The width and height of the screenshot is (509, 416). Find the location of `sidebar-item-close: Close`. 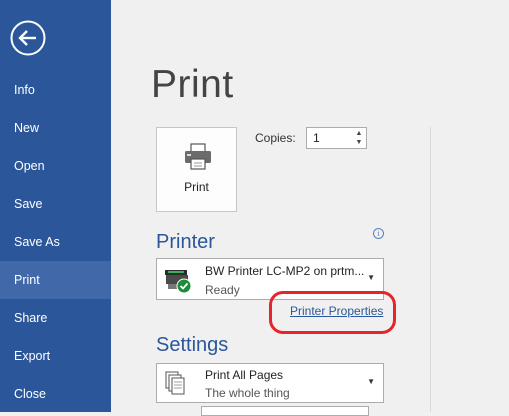

sidebar-item-close: Close is located at coordinates (55, 394).